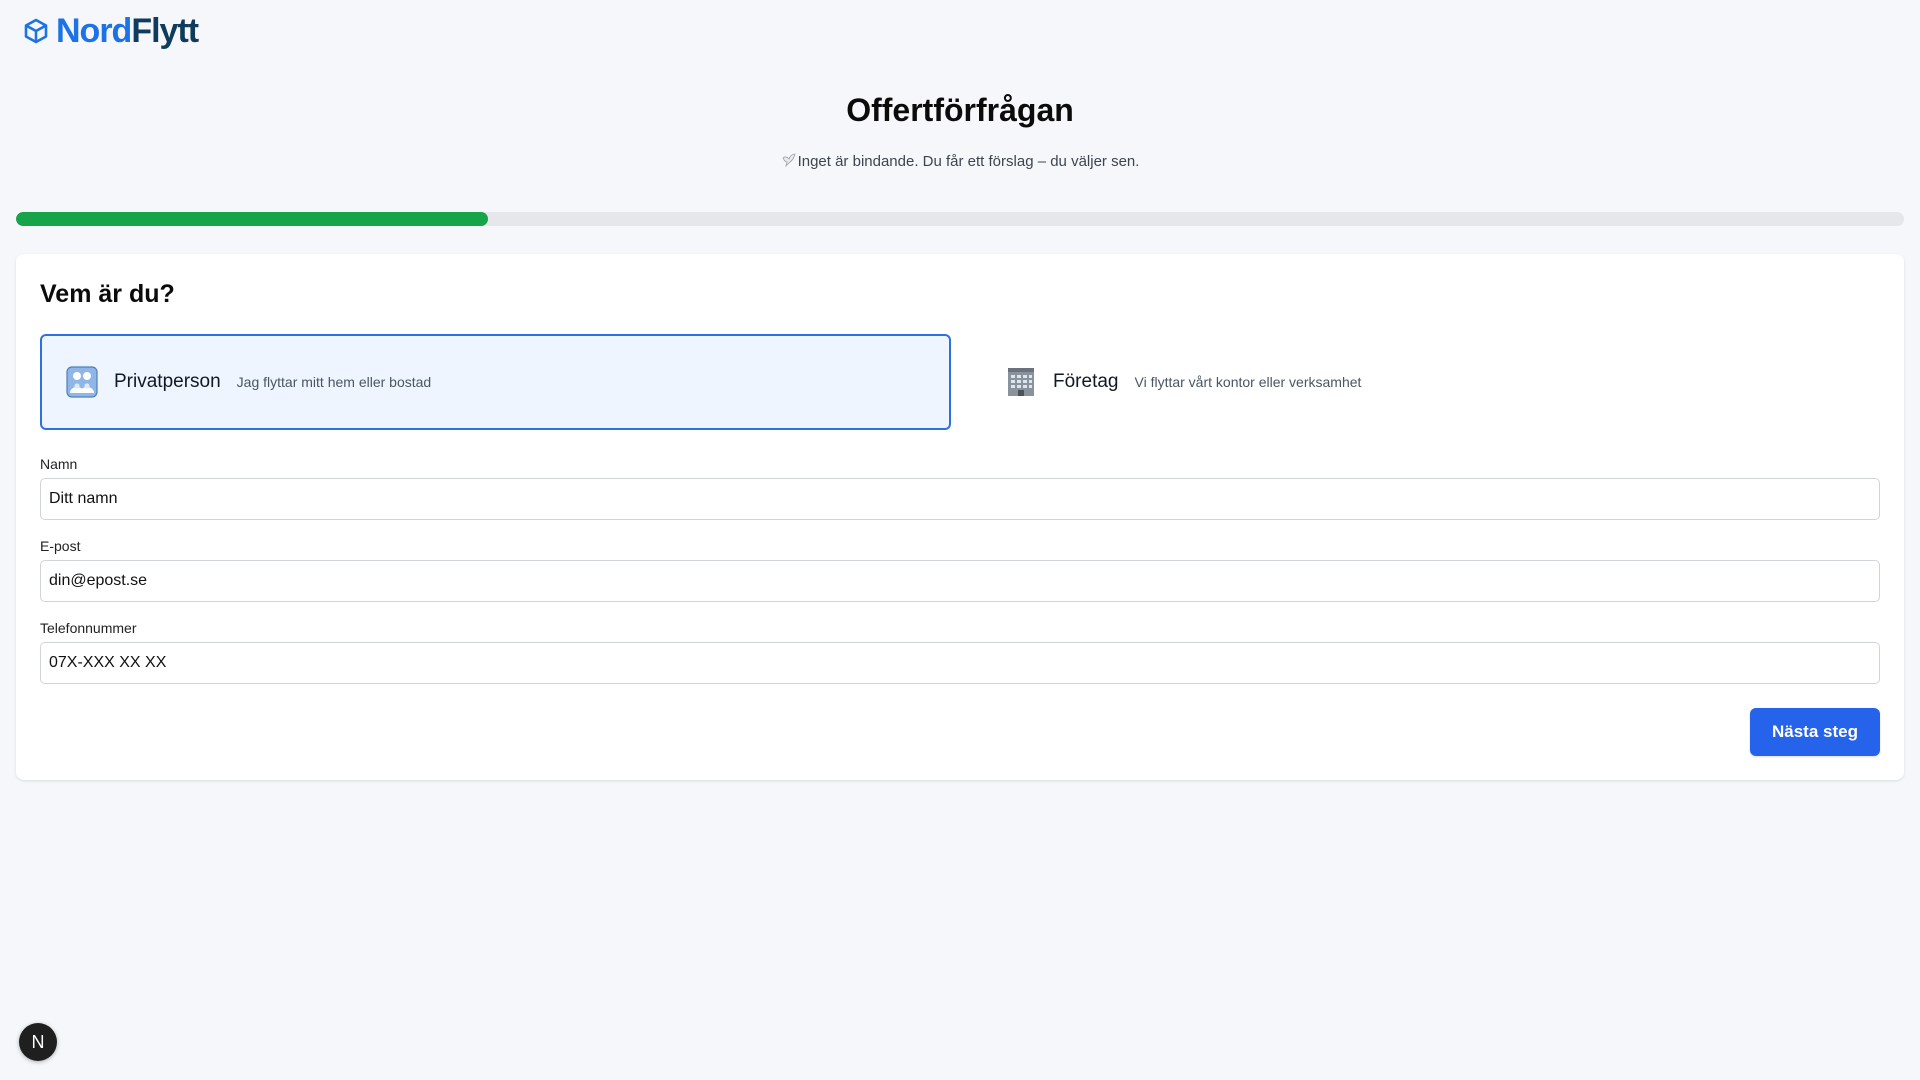  What do you see at coordinates (960, 663) in the screenshot?
I see `phone-field` at bounding box center [960, 663].